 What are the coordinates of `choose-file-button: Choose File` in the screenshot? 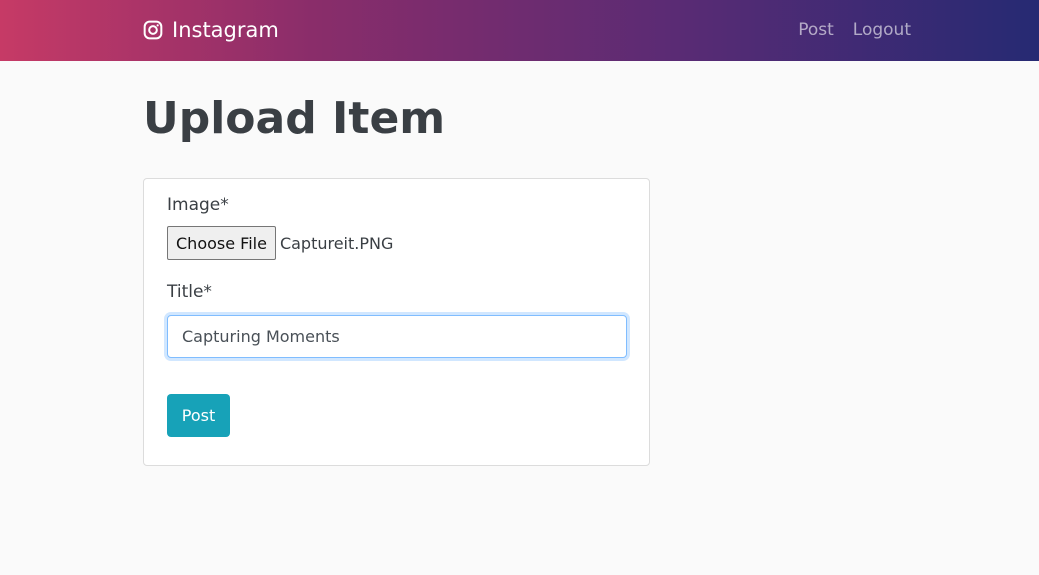 It's located at (221, 243).